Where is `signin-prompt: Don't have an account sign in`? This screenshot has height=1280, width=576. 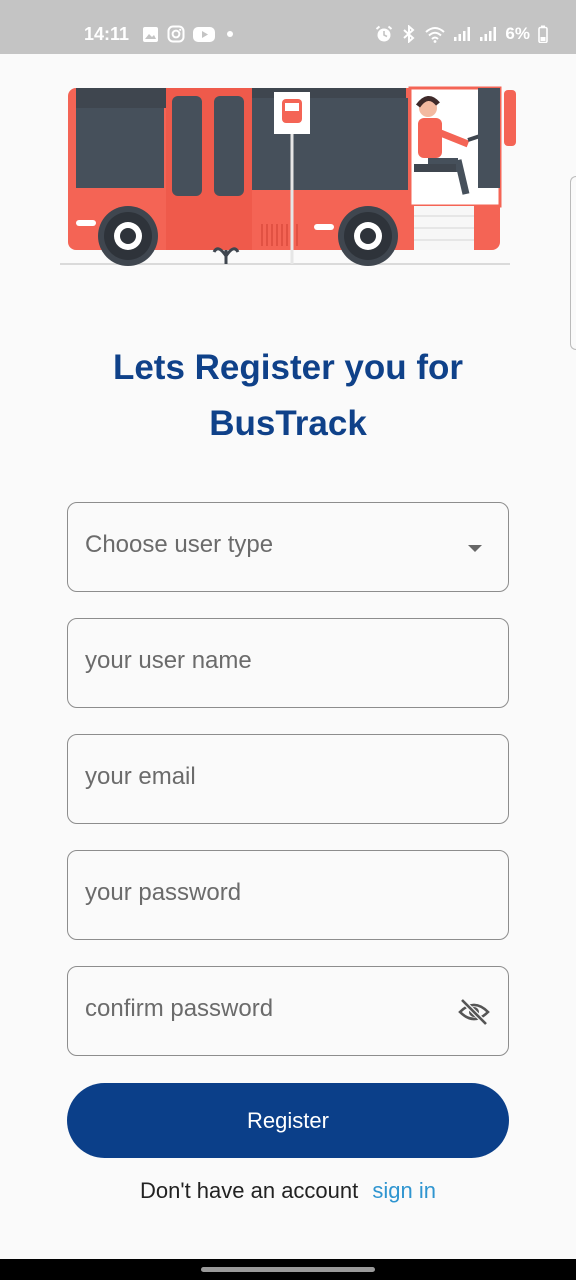 signin-prompt: Don't have an account sign in is located at coordinates (288, 1191).